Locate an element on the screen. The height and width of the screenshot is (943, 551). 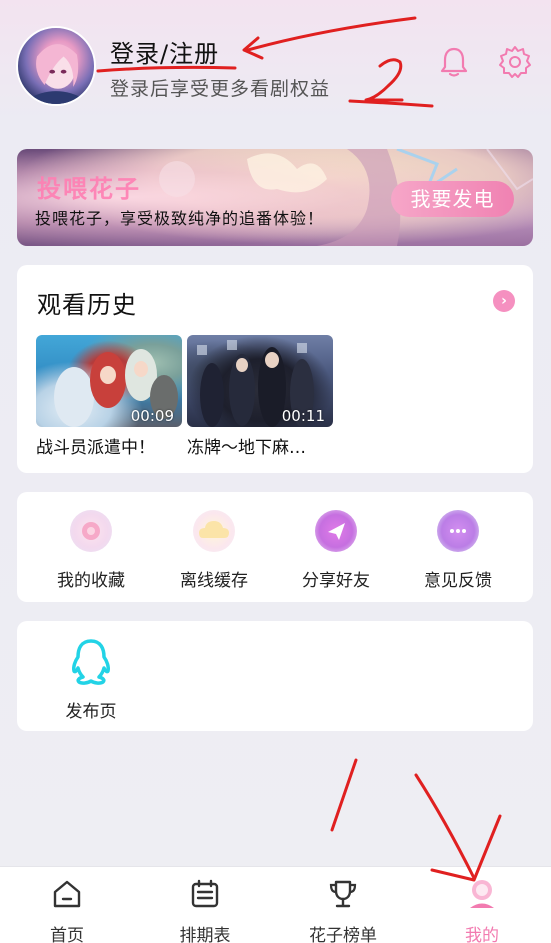
profile-header: 登录/注册 登录后享受更多看剧权益 is located at coordinates (275, 65).